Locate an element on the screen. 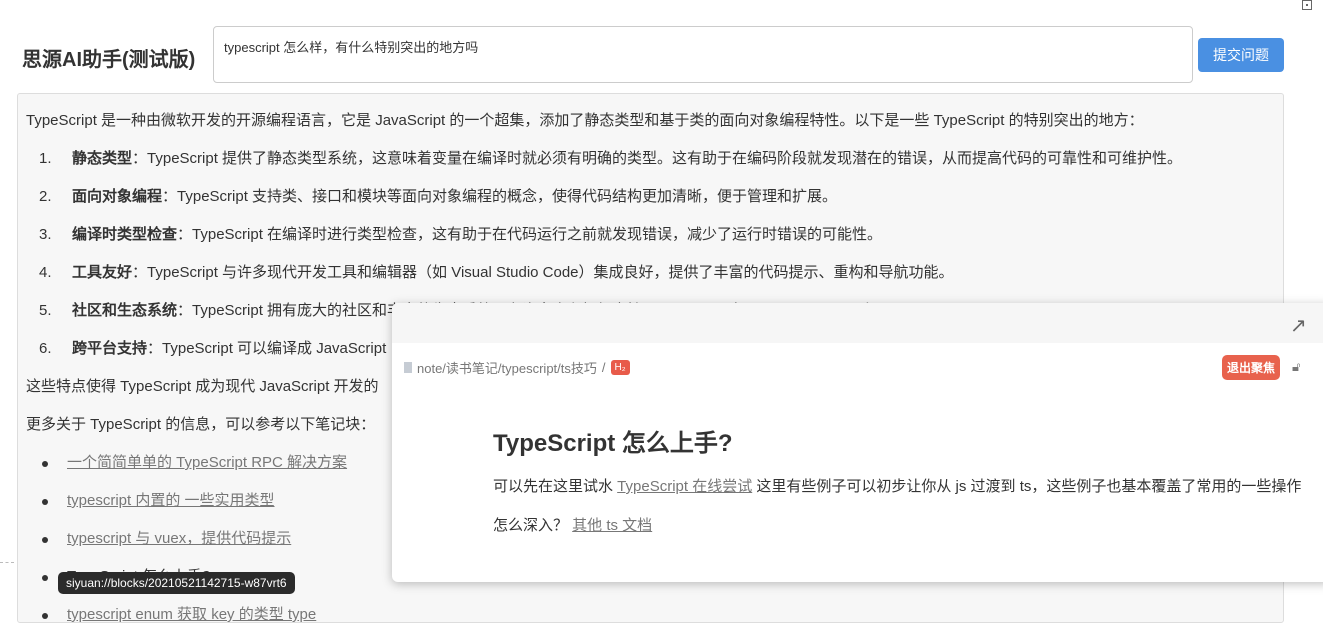  item-text: ：TypeScript 可以编译成 JavaScript is located at coordinates (267, 348).